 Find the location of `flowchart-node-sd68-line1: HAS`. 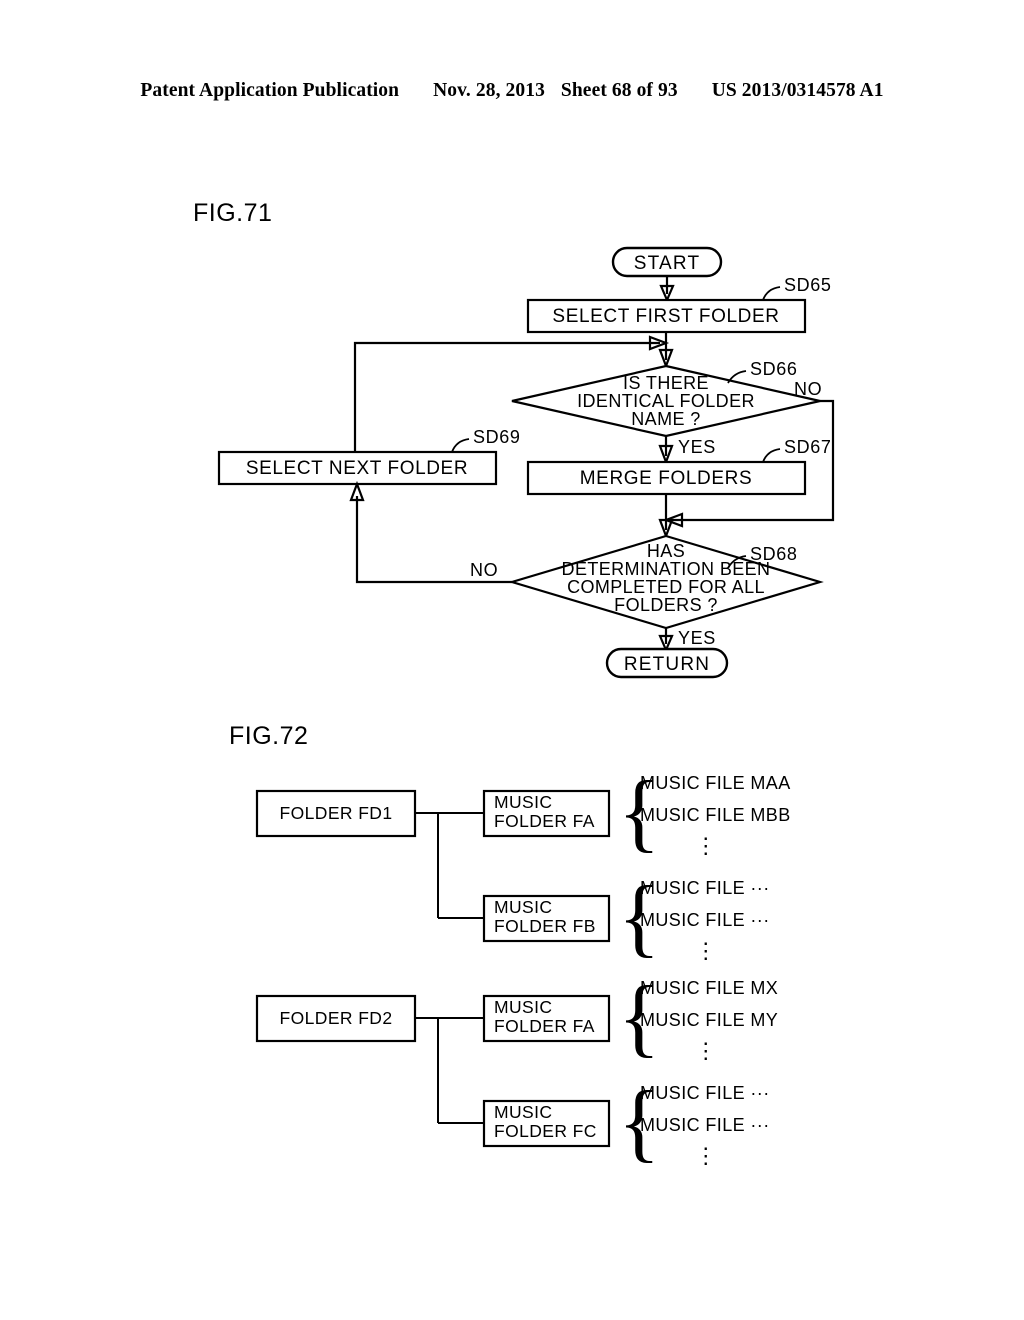

flowchart-node-sd68-line1: HAS is located at coordinates (666, 551).